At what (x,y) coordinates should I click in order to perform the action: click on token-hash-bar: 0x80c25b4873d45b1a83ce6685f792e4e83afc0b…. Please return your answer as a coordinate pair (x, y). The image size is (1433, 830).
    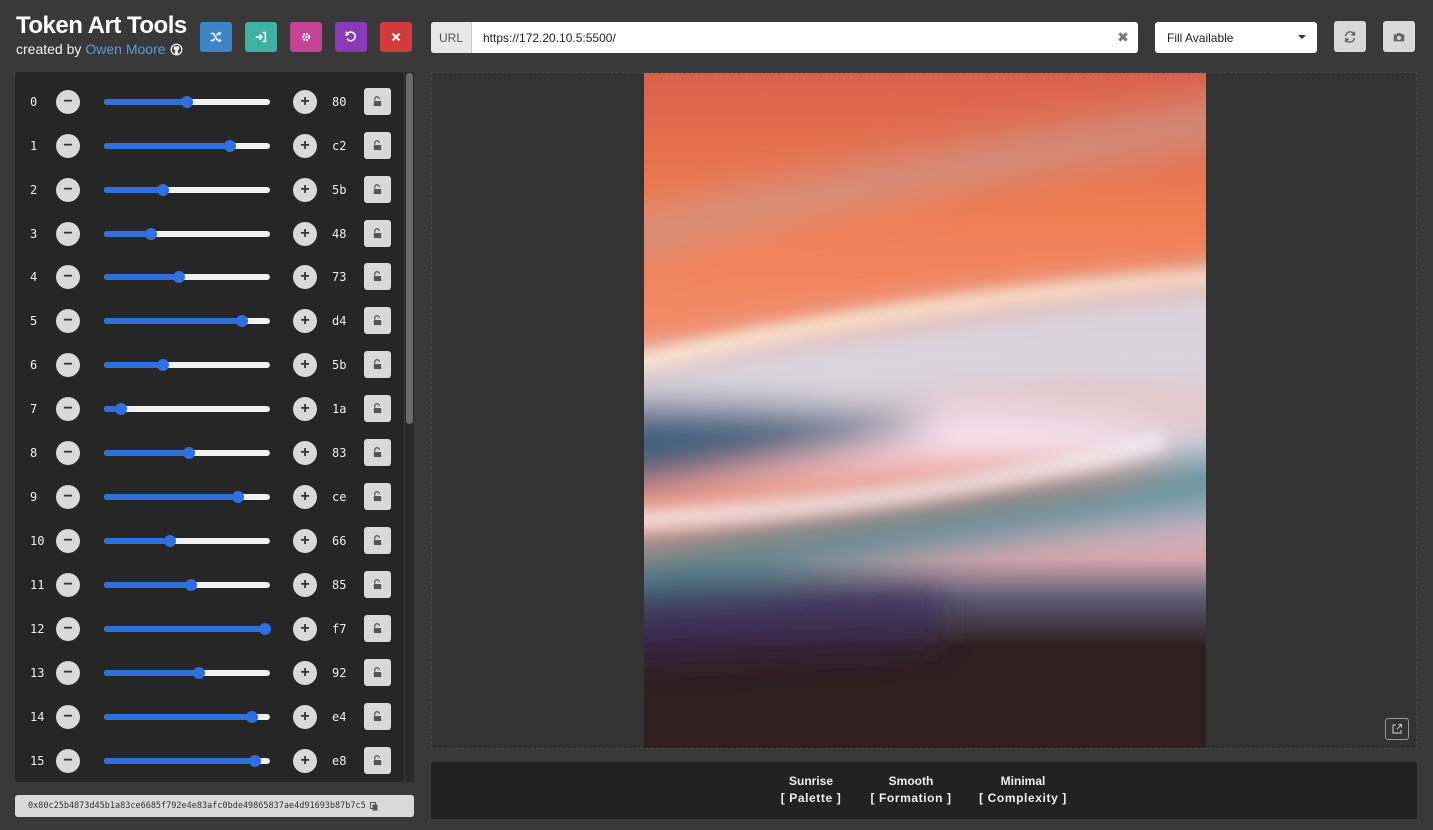
    Looking at the image, I should click on (214, 806).